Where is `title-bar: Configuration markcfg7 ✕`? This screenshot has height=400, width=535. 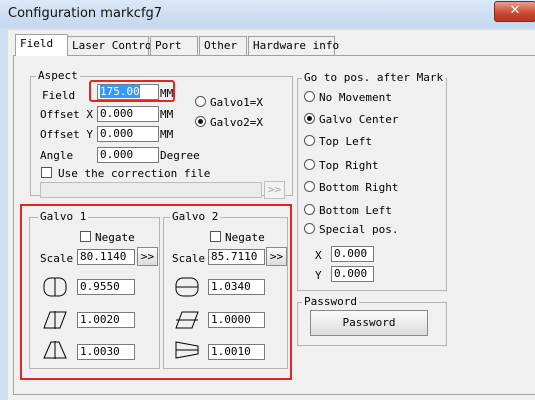
title-bar: Configuration markcfg7 ✕ is located at coordinates (267, 14).